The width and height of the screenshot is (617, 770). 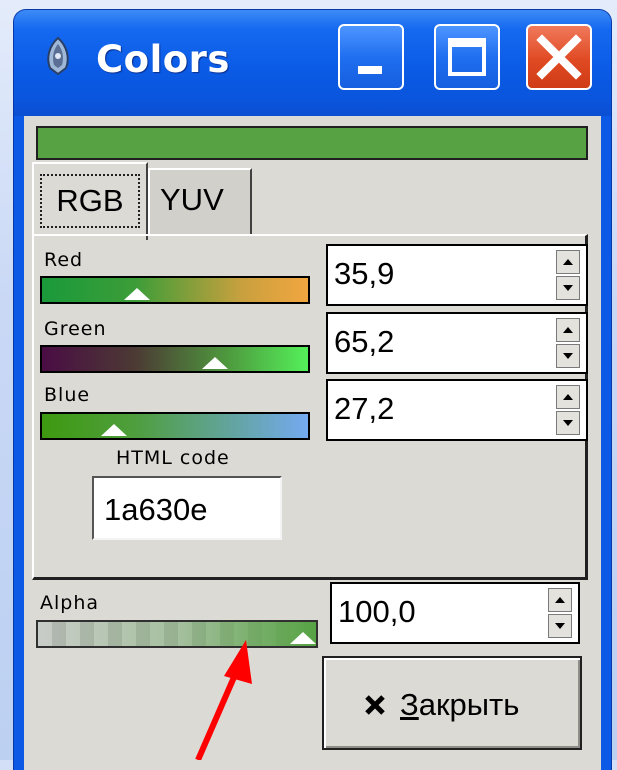 What do you see at coordinates (364, 274) in the screenshot?
I see `red-value: 35,9` at bounding box center [364, 274].